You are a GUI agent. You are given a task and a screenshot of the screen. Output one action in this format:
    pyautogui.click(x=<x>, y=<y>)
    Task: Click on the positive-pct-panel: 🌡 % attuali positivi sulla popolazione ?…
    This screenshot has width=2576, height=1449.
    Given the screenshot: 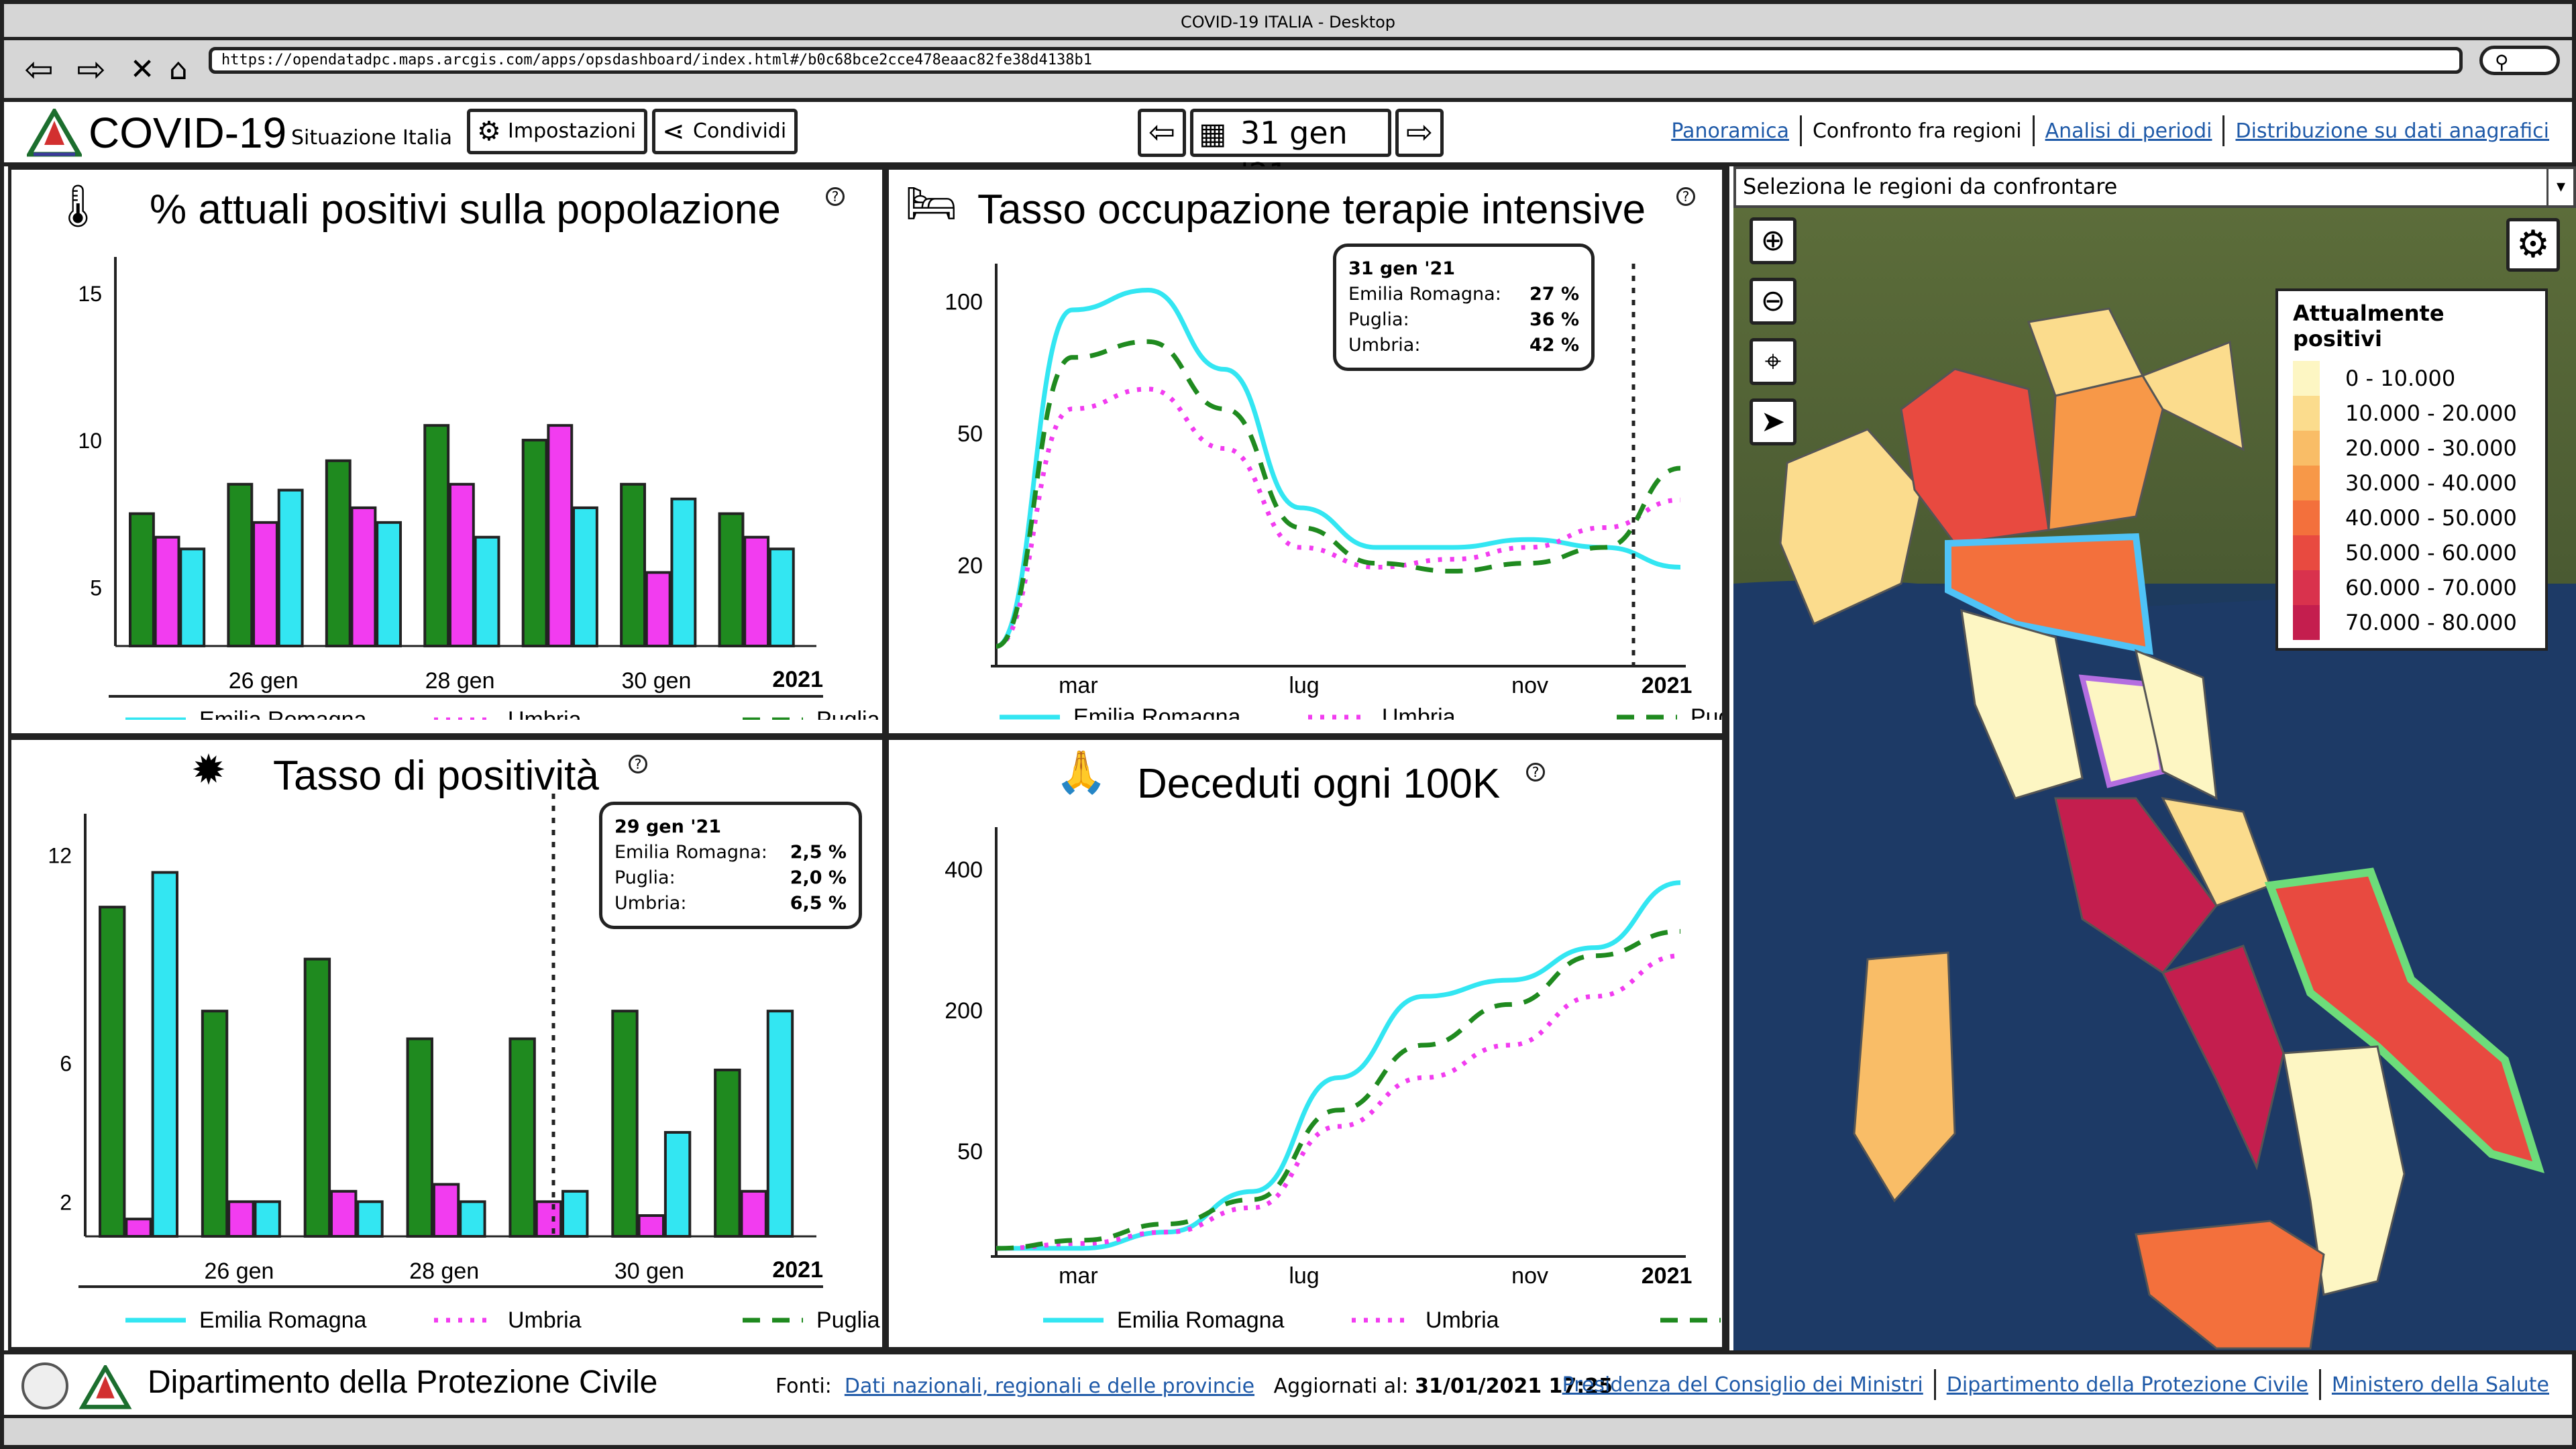 What is the action you would take?
    pyautogui.click(x=446, y=451)
    